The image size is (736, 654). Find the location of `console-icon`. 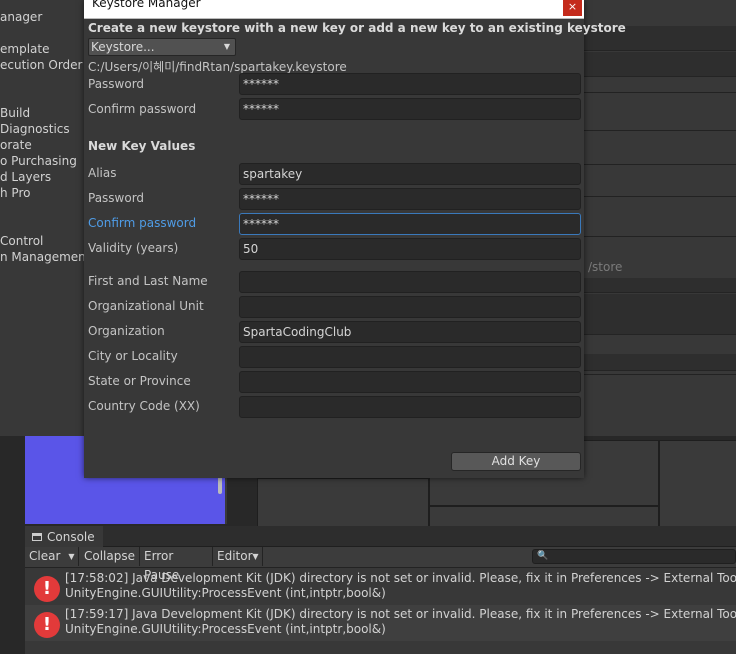

console-icon is located at coordinates (37, 536).